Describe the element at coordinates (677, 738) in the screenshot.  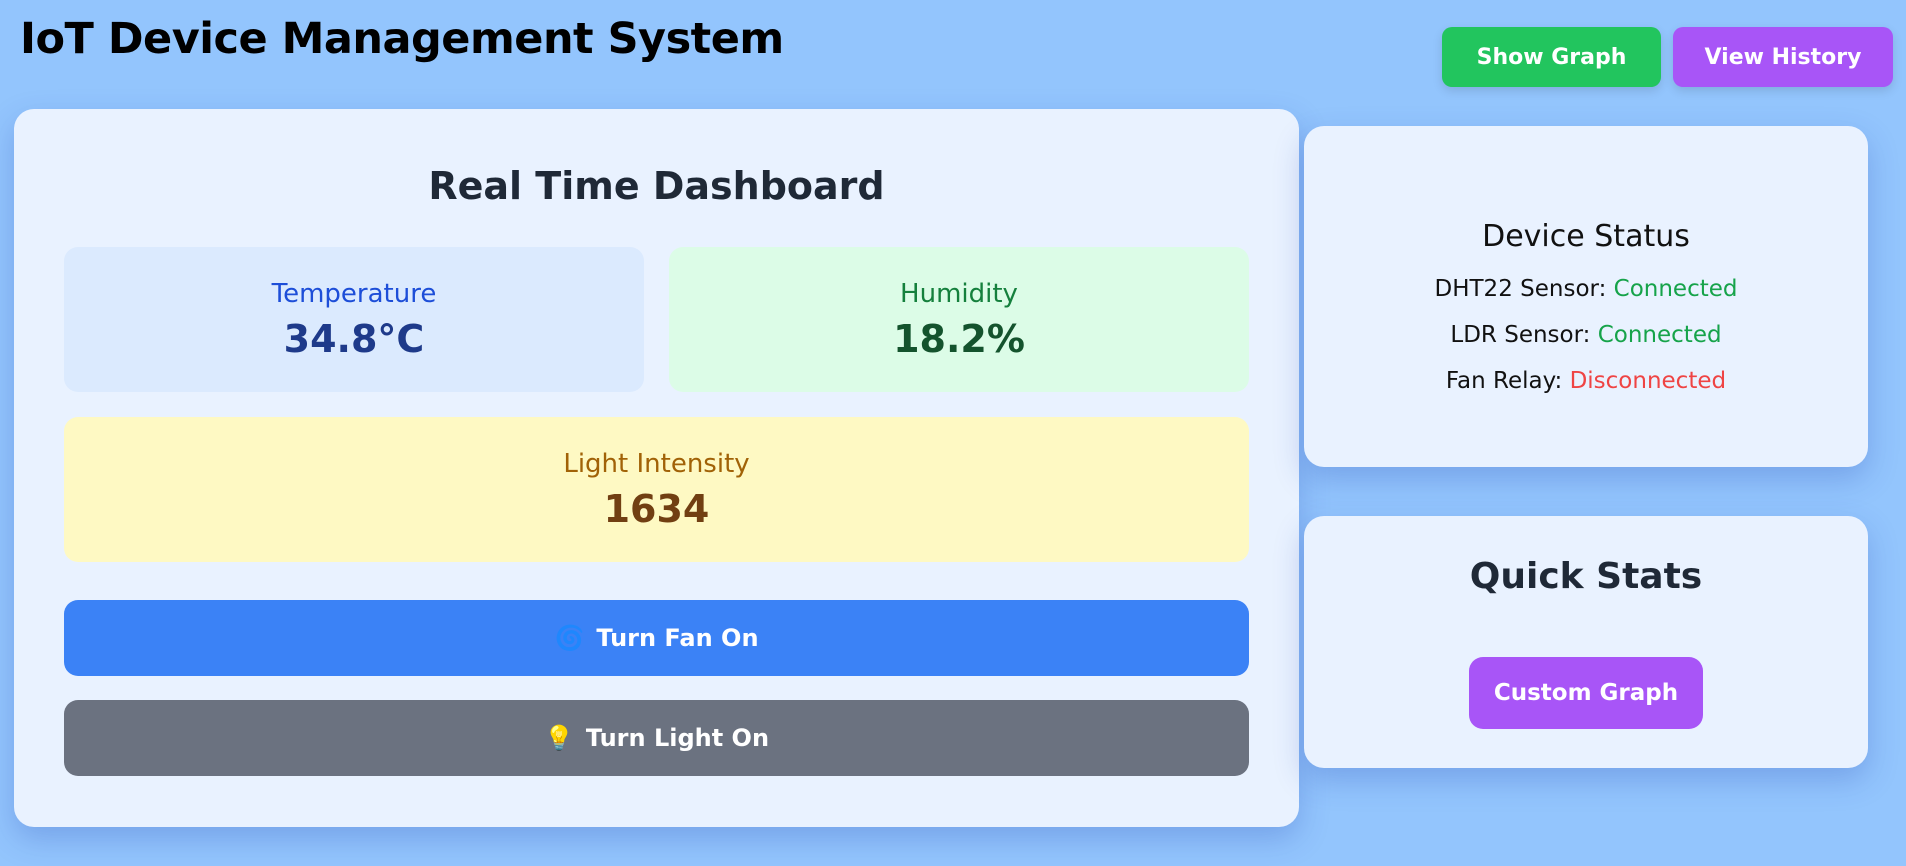
I see `turn-light-on-label: Turn Light On` at that location.